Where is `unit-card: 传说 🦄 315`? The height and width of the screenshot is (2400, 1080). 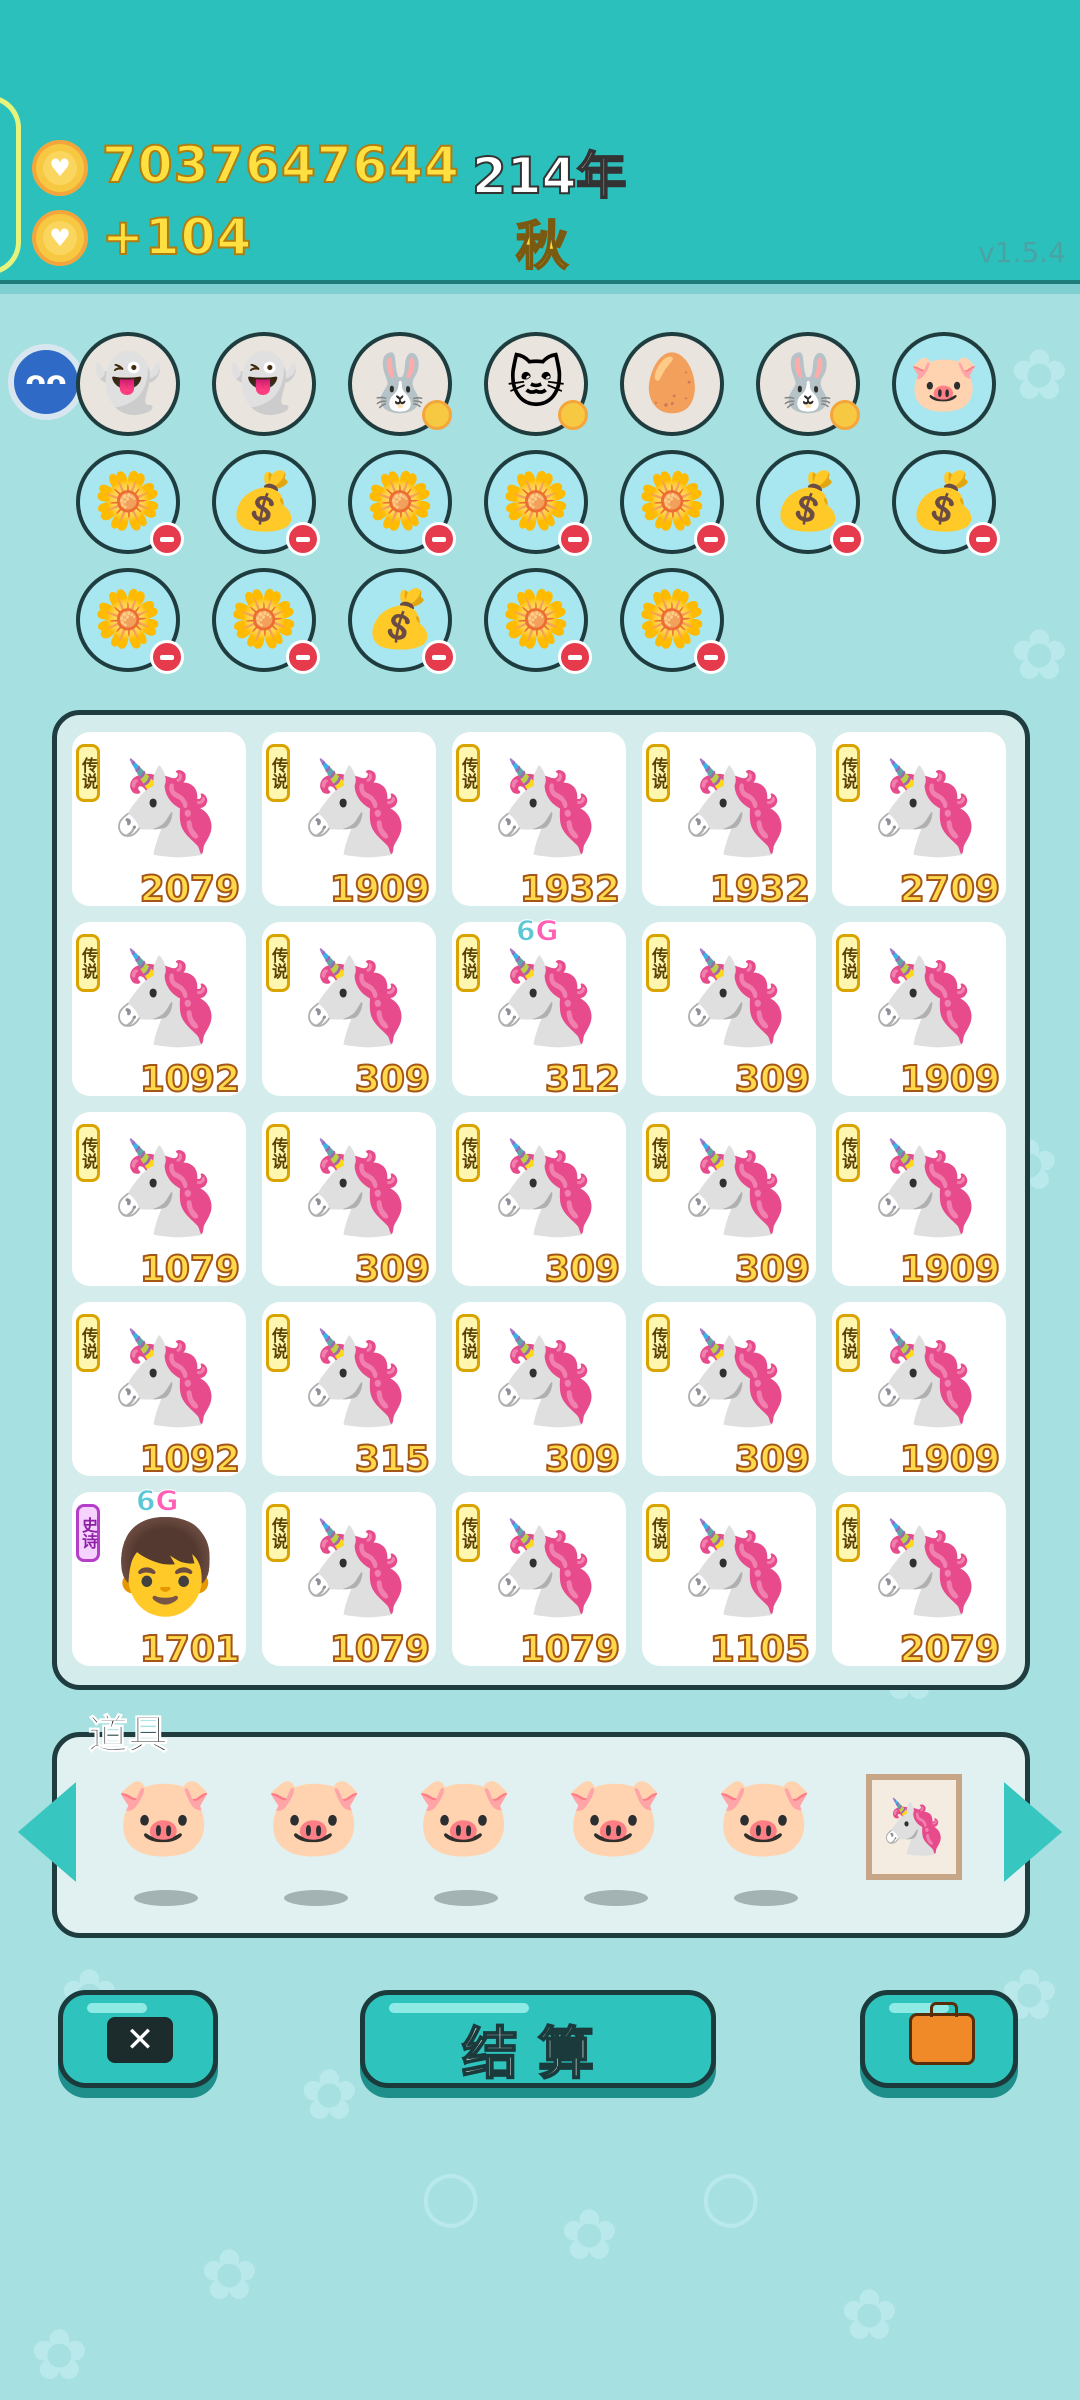 unit-card: 传说 🦄 315 is located at coordinates (349, 1391).